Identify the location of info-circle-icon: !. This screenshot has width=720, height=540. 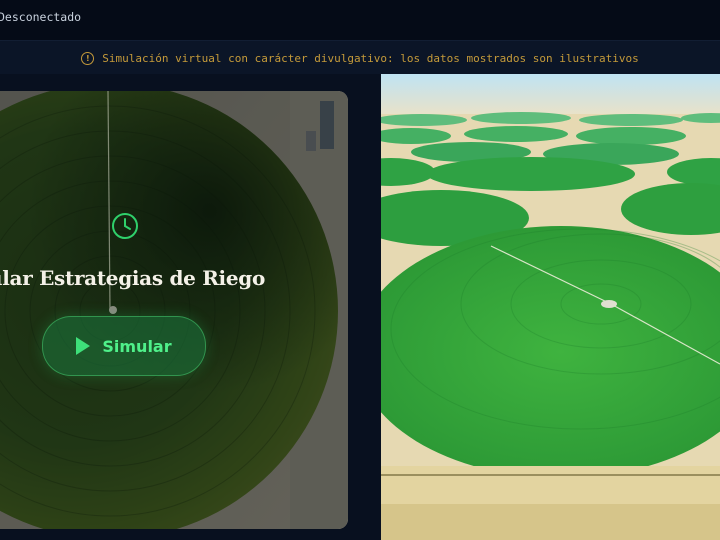
(88, 58).